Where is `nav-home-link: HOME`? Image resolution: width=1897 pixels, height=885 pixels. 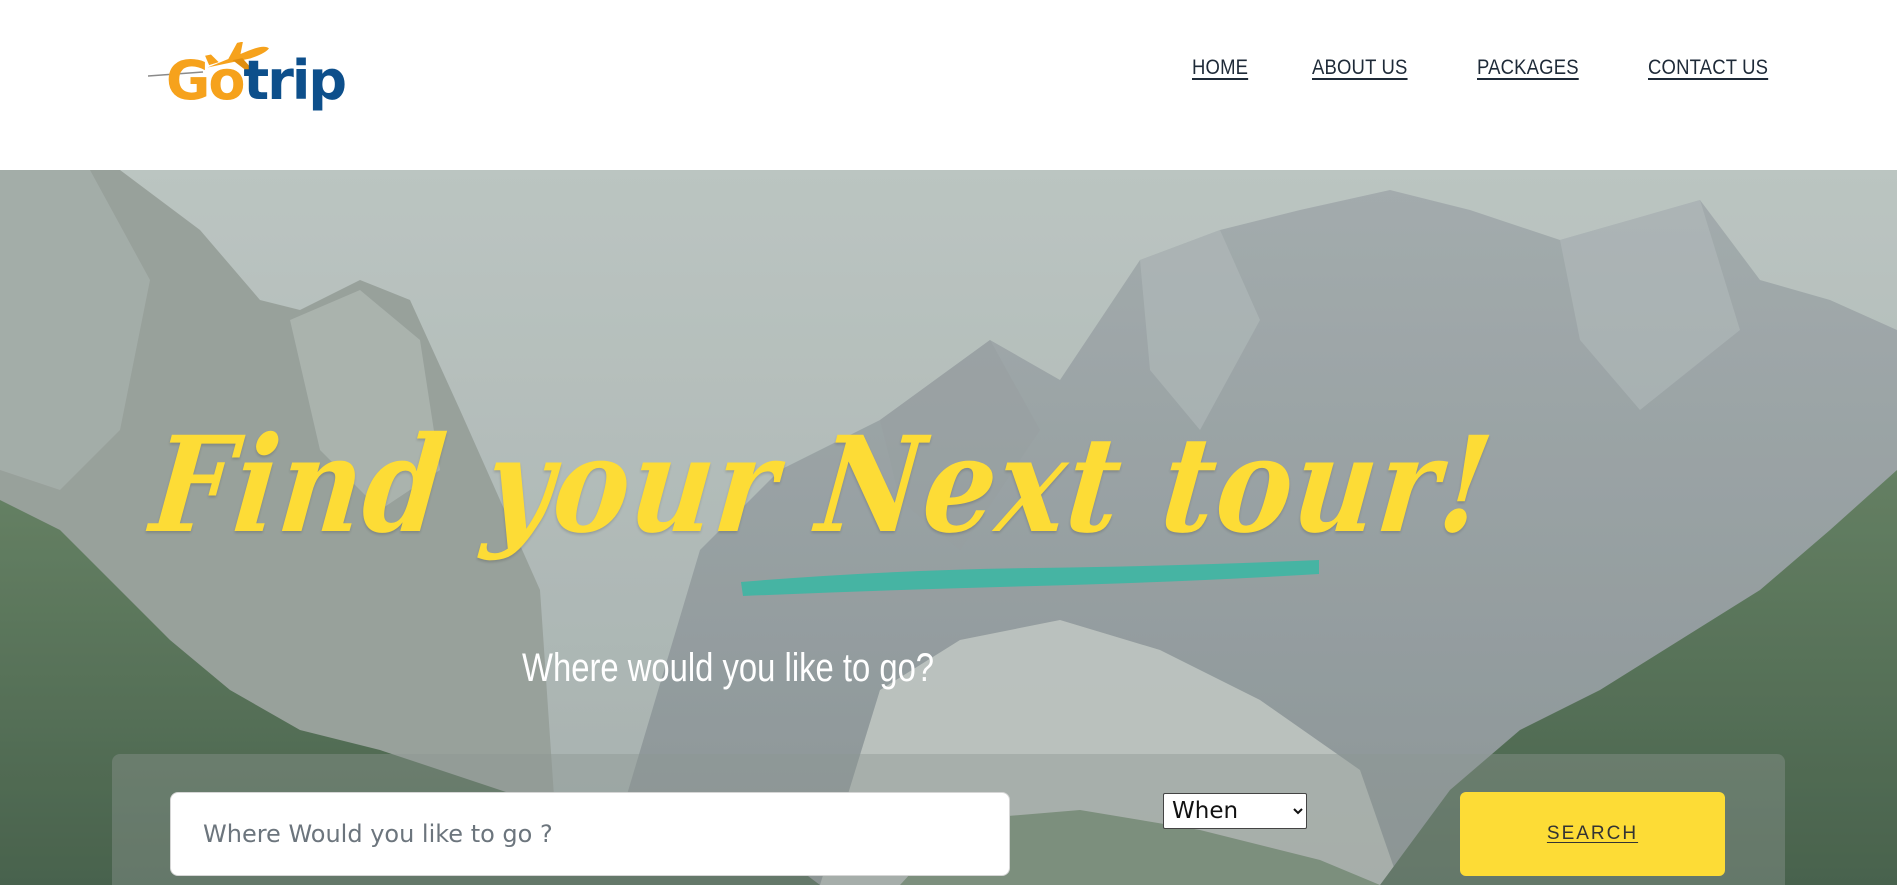
nav-home-link: HOME is located at coordinates (1220, 68).